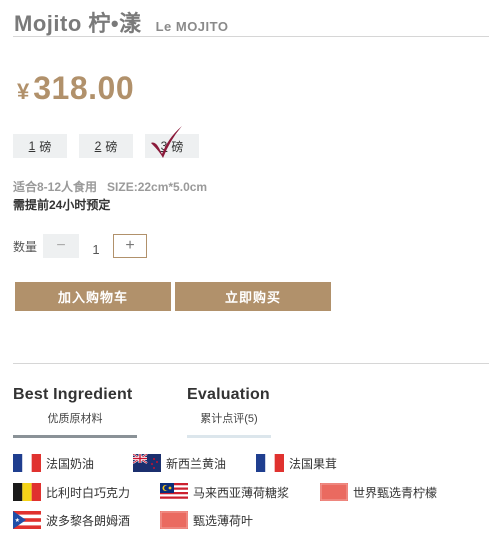 The width and height of the screenshot is (490, 546). What do you see at coordinates (27, 520) in the screenshot?
I see `puerto-rico-flag-icon` at bounding box center [27, 520].